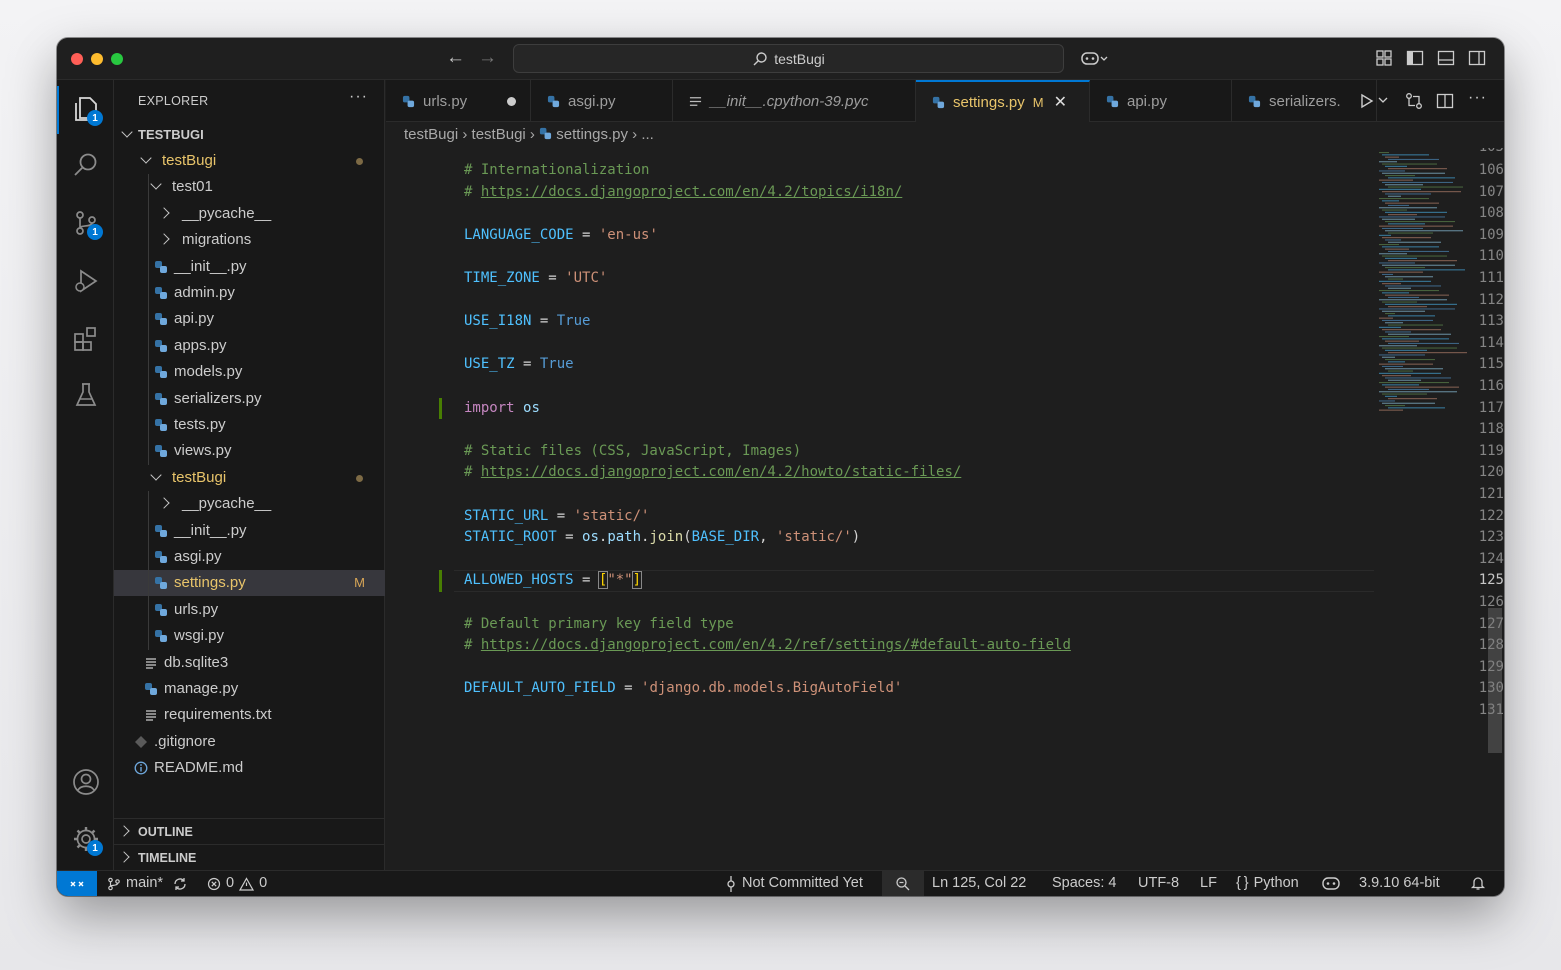 The width and height of the screenshot is (1561, 970). I want to click on remote-indicator, so click(77, 883).